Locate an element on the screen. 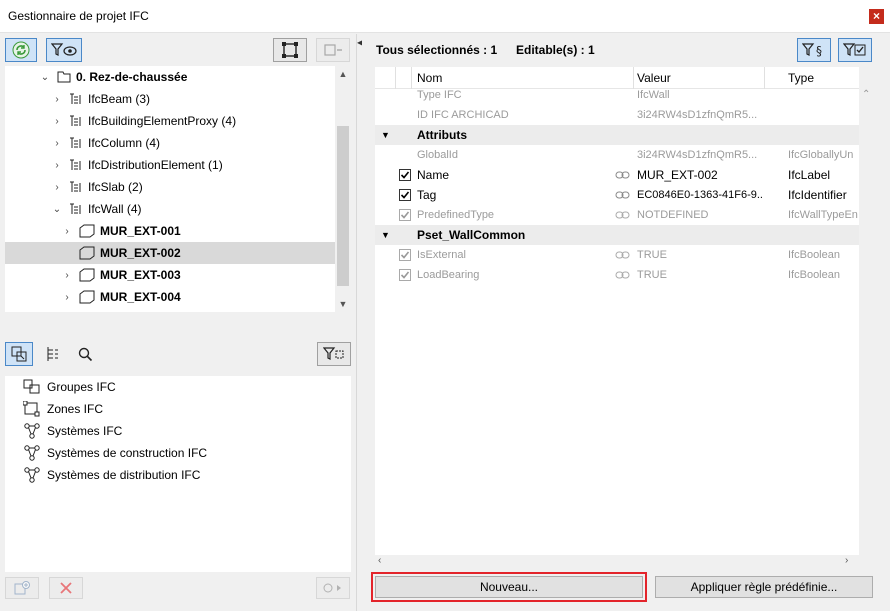  properties-horizontal-scrollbar: ‹ › is located at coordinates (617, 562).